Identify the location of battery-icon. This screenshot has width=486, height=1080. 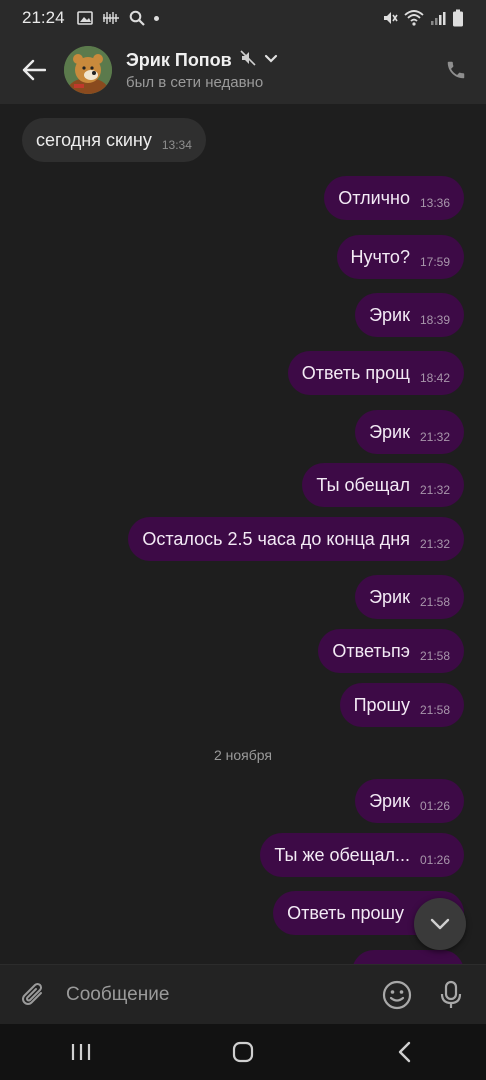
(458, 18).